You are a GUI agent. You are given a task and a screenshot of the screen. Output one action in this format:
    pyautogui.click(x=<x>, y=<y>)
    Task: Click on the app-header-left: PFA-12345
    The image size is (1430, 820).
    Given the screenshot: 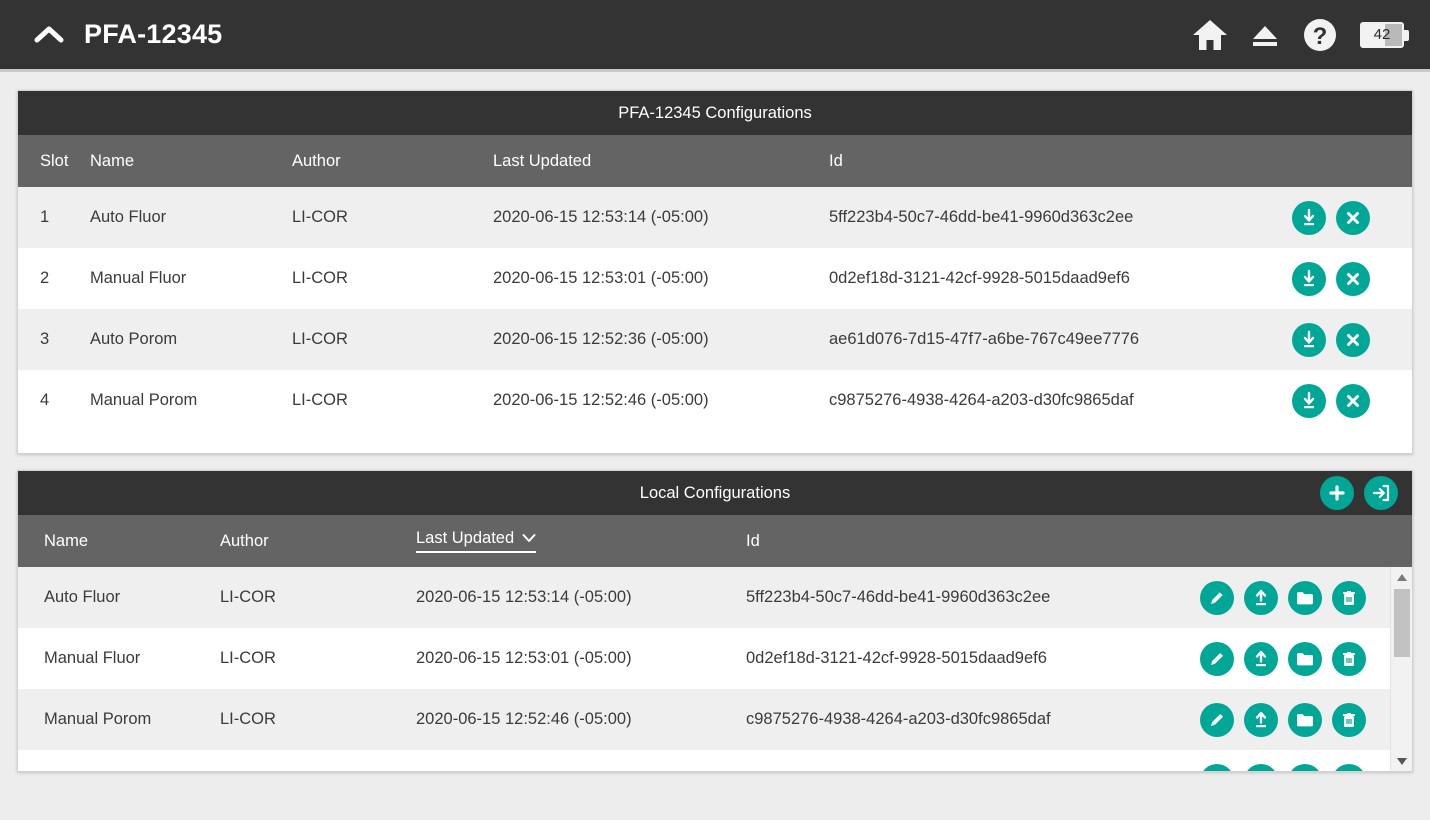 What is the action you would take?
    pyautogui.click(x=128, y=34)
    